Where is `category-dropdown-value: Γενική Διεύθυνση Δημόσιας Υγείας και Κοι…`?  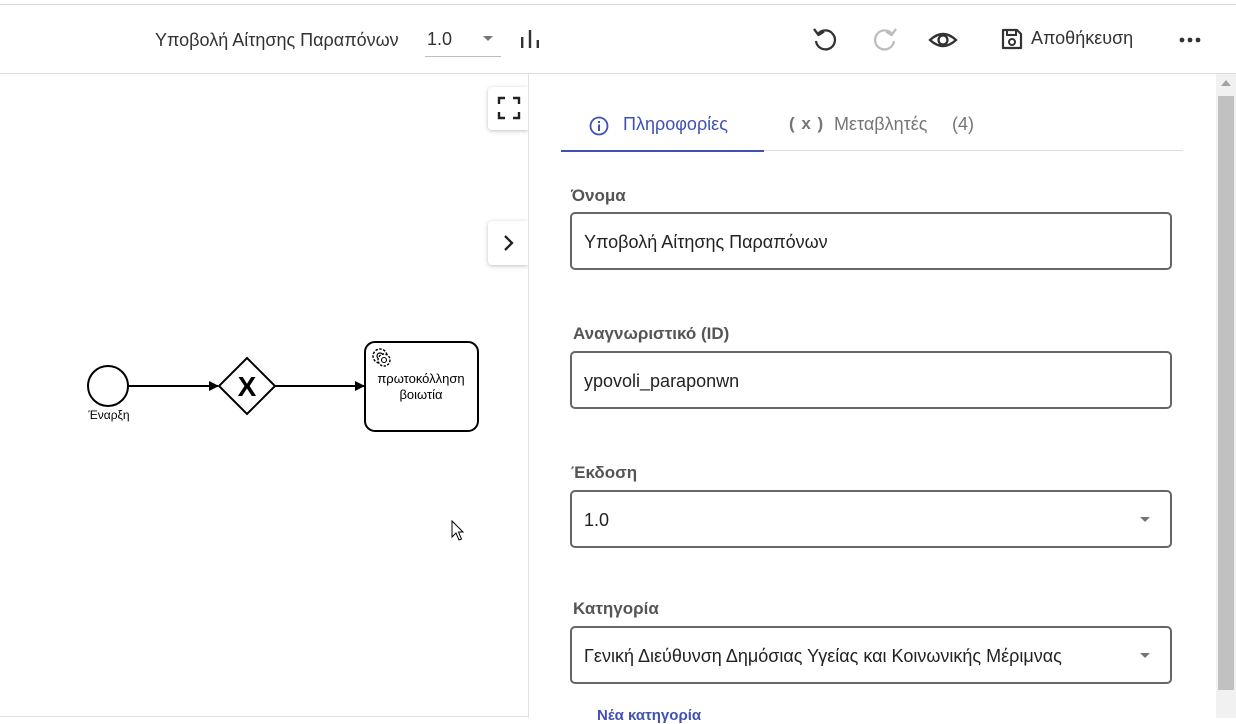 category-dropdown-value: Γενική Διεύθυνση Δημόσιας Υγείας και Κοι… is located at coordinates (823, 656).